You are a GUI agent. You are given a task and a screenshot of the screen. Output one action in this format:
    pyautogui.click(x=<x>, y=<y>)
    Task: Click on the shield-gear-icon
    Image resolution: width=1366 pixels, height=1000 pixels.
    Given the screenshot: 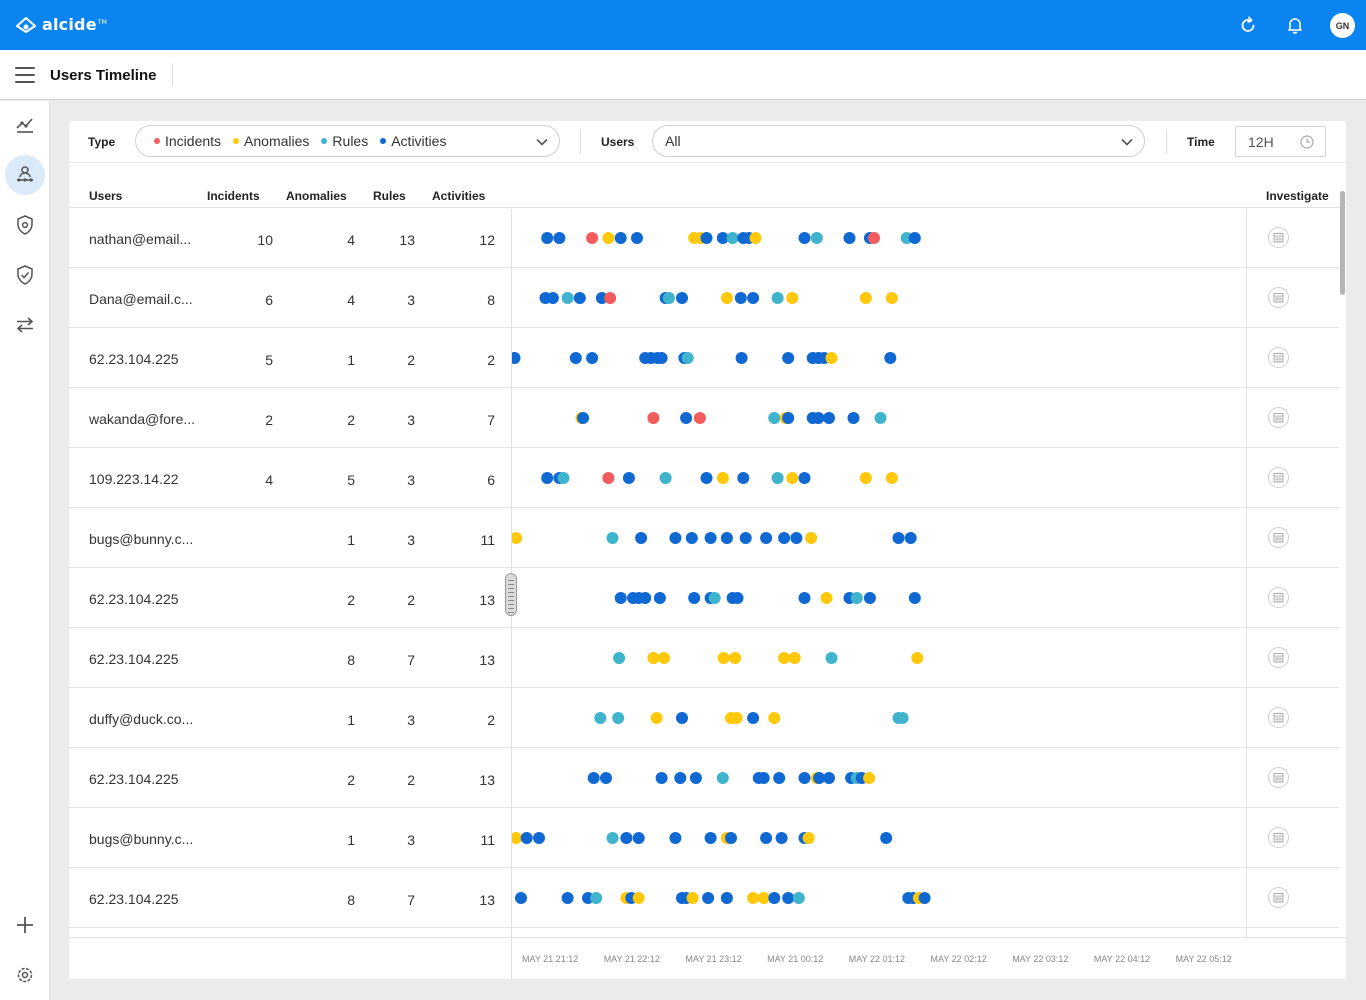 What is the action you would take?
    pyautogui.click(x=25, y=225)
    